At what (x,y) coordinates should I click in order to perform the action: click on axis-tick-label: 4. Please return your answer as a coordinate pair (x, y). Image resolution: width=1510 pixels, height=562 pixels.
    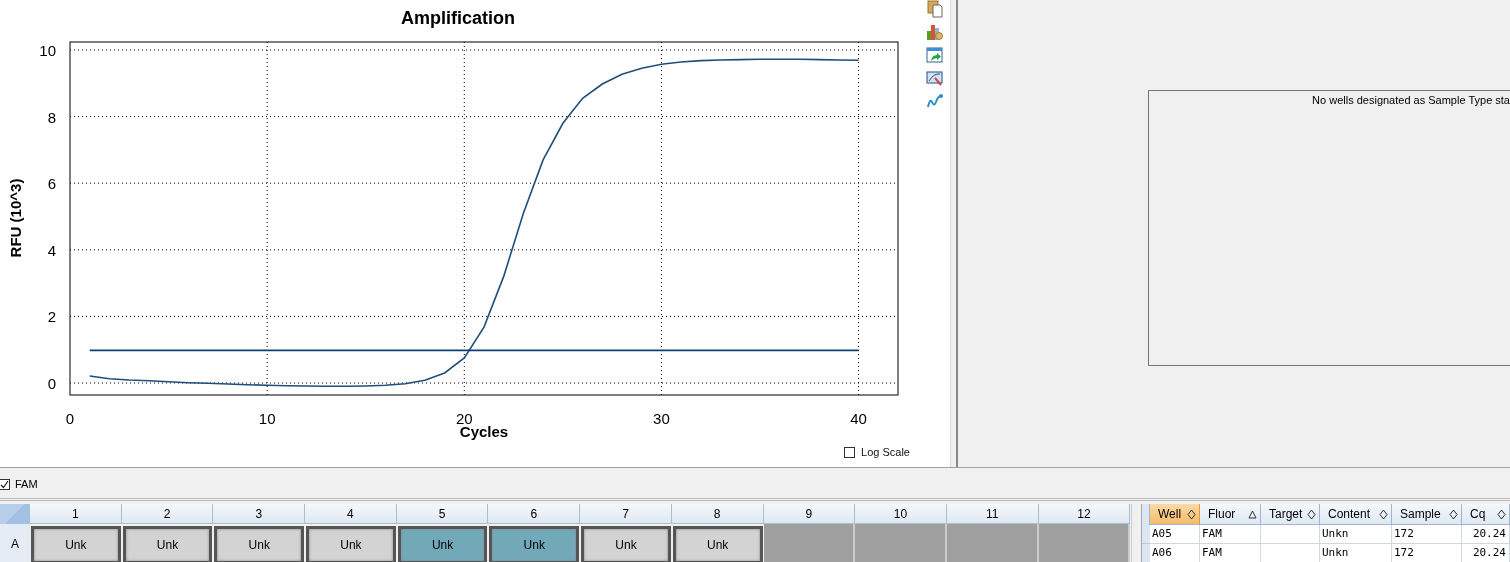
    Looking at the image, I should click on (51, 250).